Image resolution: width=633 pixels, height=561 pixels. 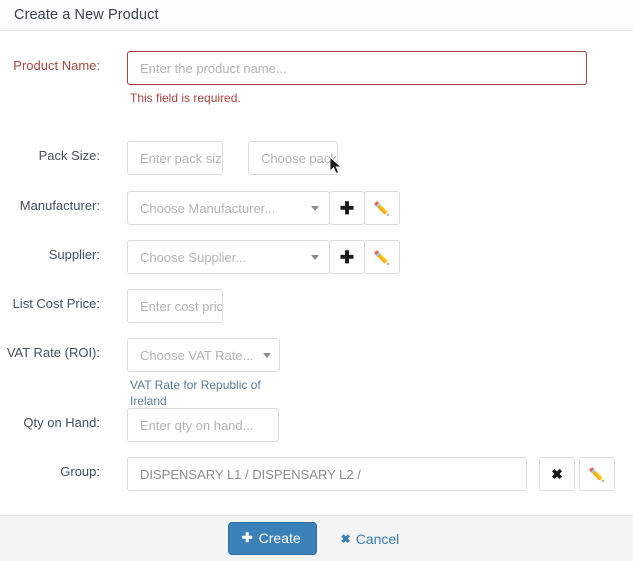 I want to click on cancel-button-label: Cancel, so click(x=377, y=538).